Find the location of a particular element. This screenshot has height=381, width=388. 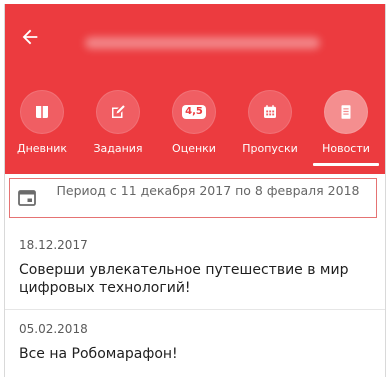

tab-news: Новости is located at coordinates (346, 128).